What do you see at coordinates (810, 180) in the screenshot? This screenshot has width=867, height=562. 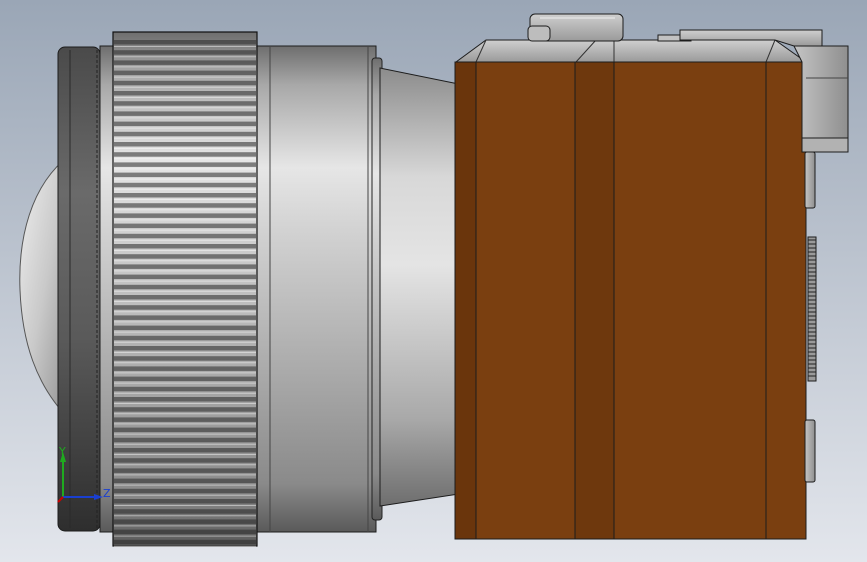 I see `side-button-upper` at bounding box center [810, 180].